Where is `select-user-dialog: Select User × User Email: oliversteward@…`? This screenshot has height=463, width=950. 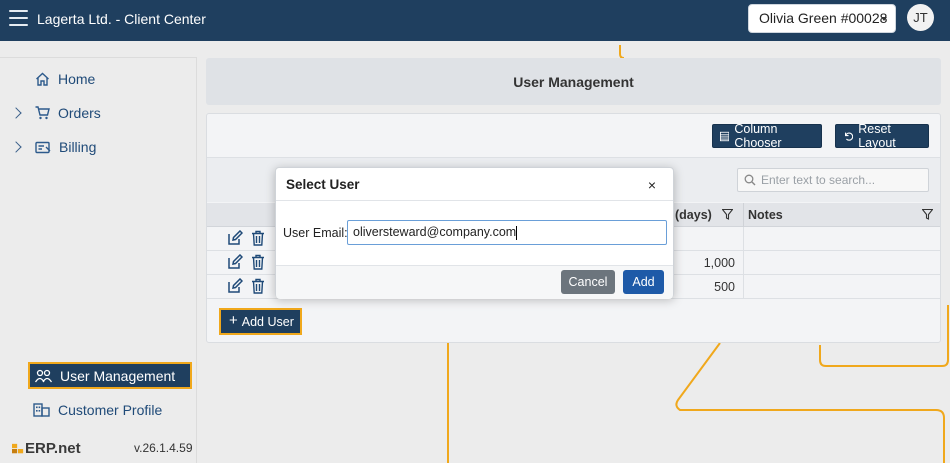
select-user-dialog: Select User × User Email: oliversteward@… is located at coordinates (474, 233).